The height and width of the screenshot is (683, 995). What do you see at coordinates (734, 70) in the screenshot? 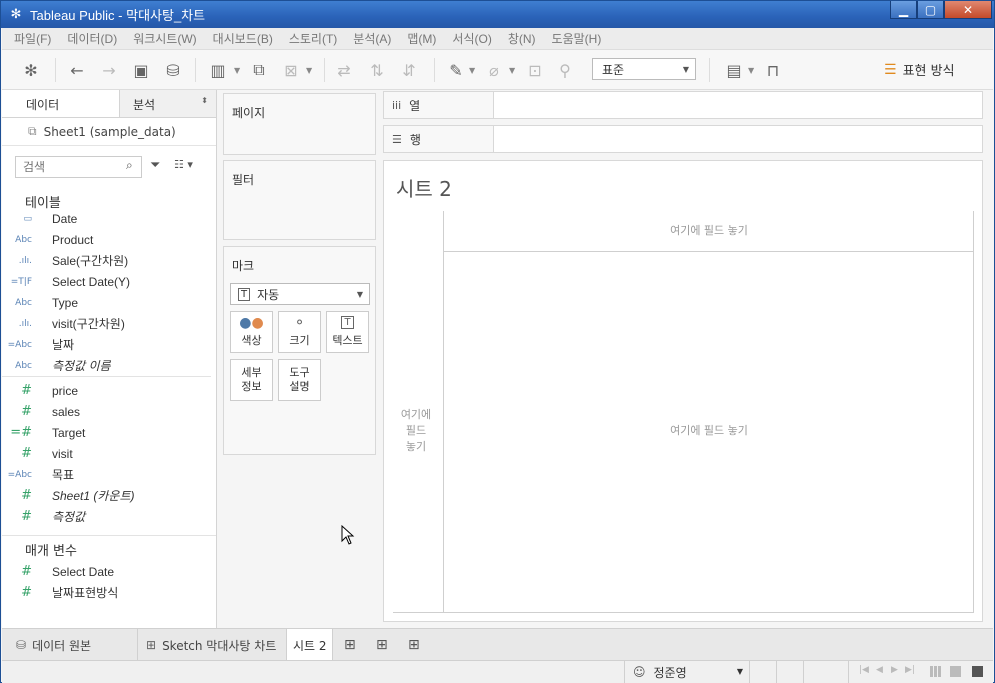
I see `show-cards-icon: ▤` at bounding box center [734, 70].